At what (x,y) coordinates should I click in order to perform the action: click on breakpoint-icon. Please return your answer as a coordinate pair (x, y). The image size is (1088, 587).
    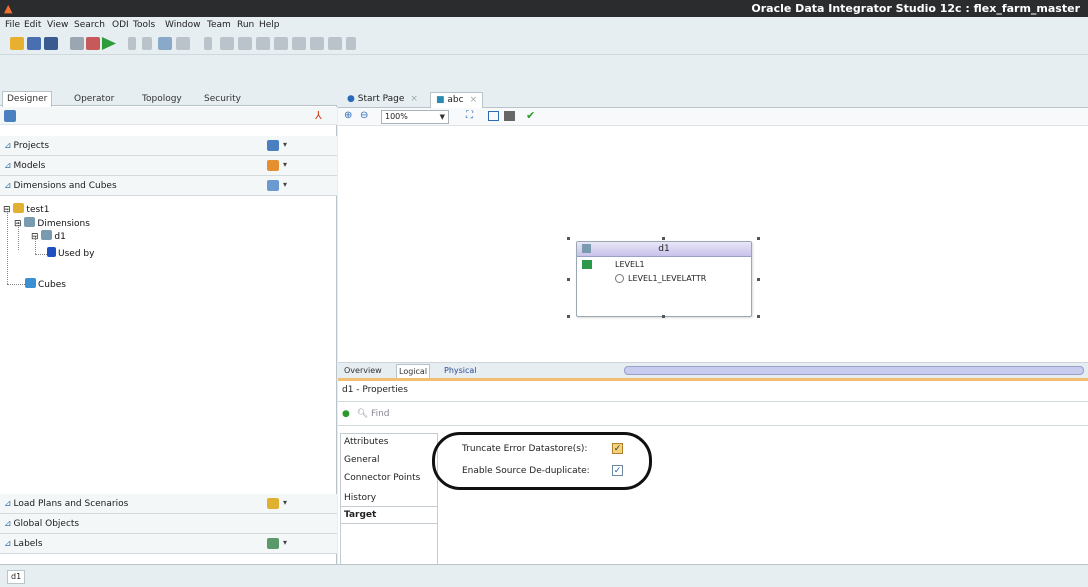
    Looking at the image, I should click on (208, 43).